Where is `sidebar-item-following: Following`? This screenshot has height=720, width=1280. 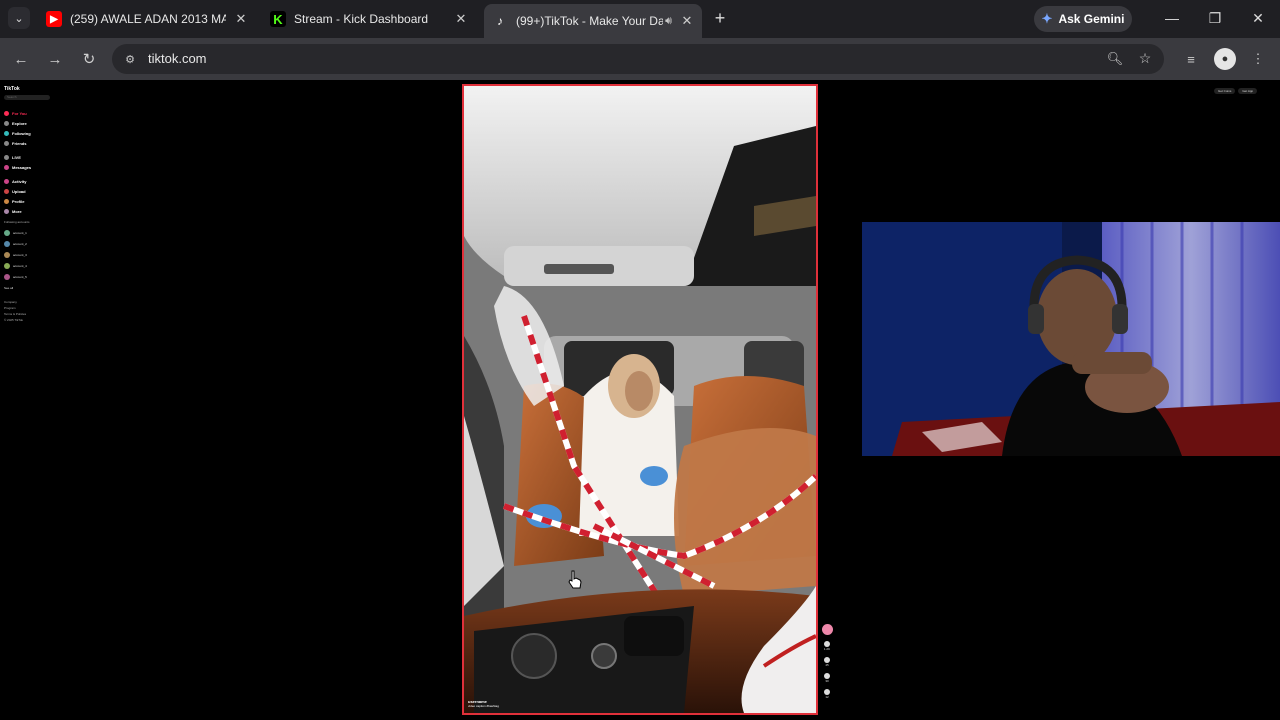 sidebar-item-following: Following is located at coordinates (30, 133).